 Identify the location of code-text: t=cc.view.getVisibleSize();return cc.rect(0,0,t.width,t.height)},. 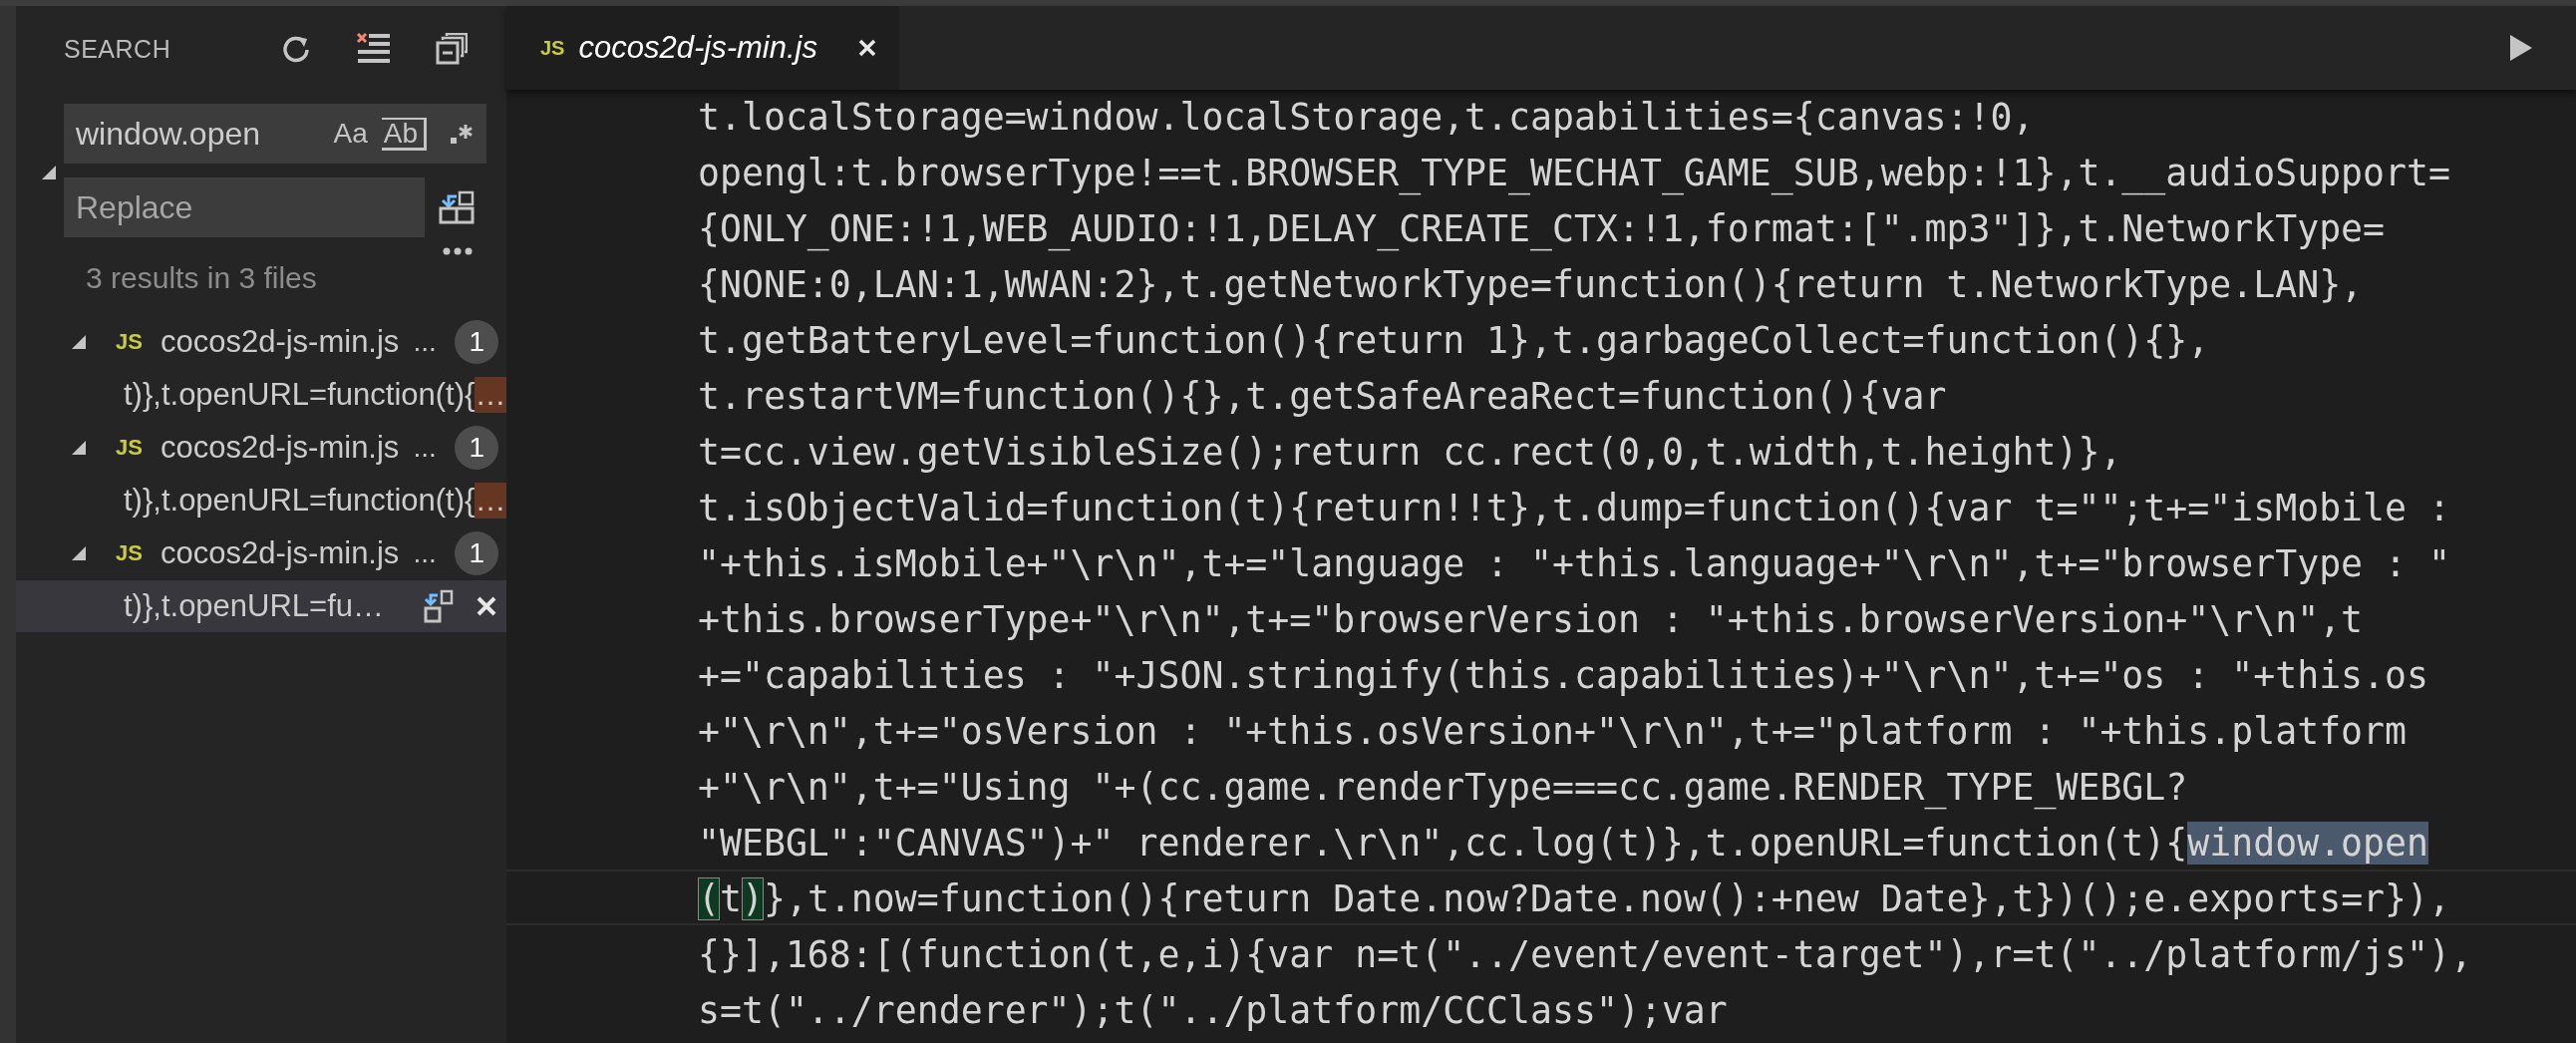
(1410, 453).